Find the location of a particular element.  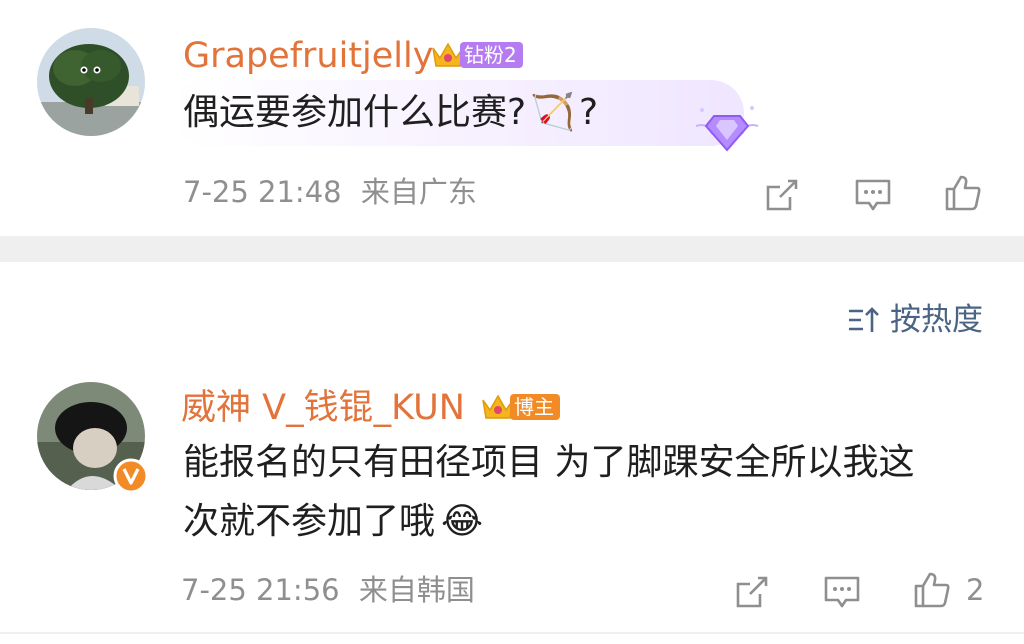

laughing-emoji: 😂 is located at coordinates (462, 521).